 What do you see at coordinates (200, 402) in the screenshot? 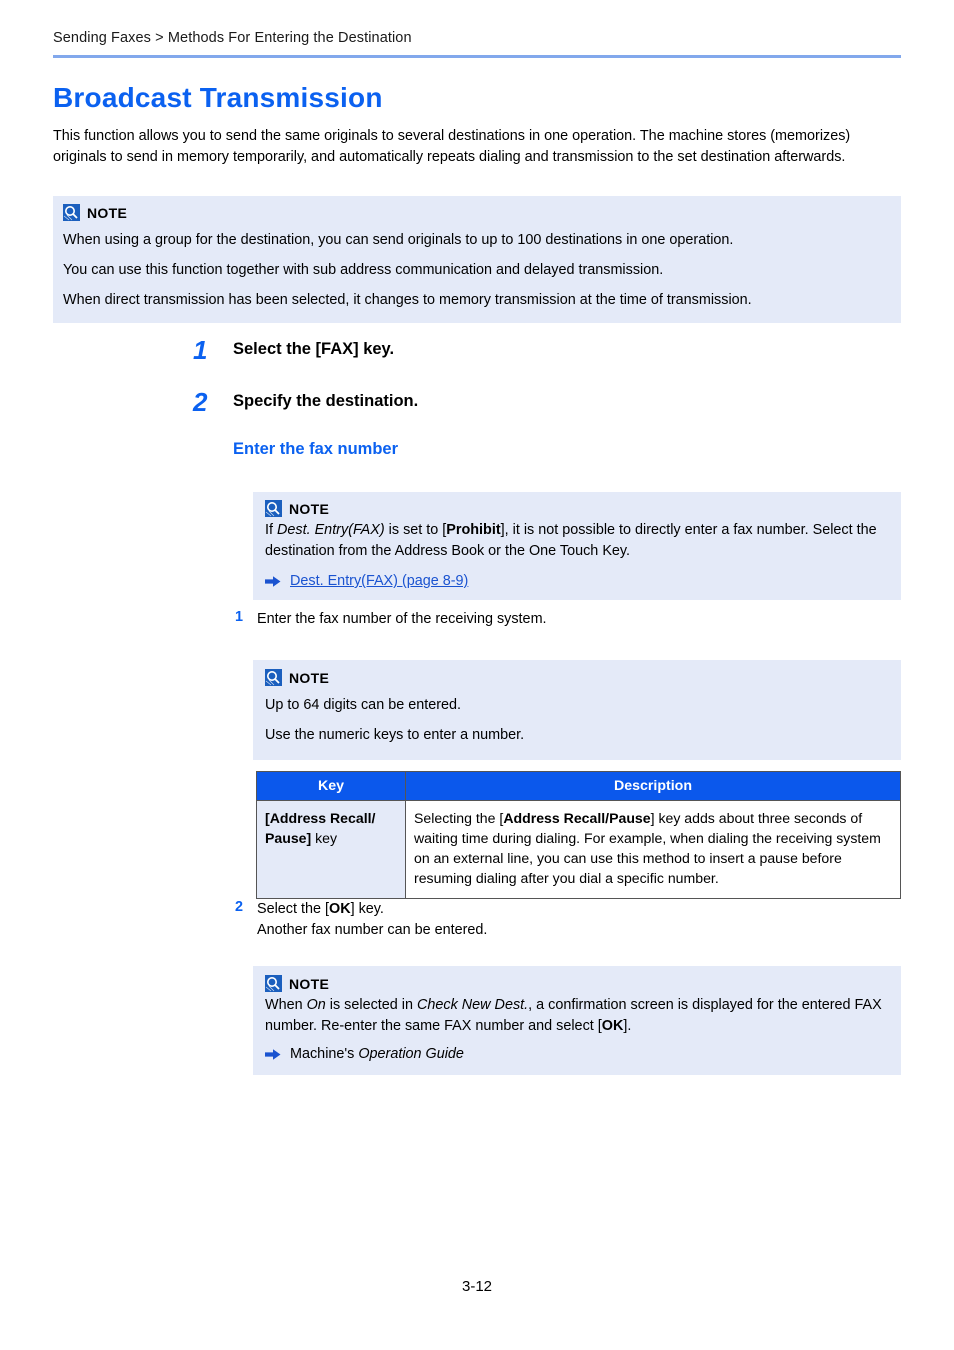
I see `step-number: 2` at bounding box center [200, 402].